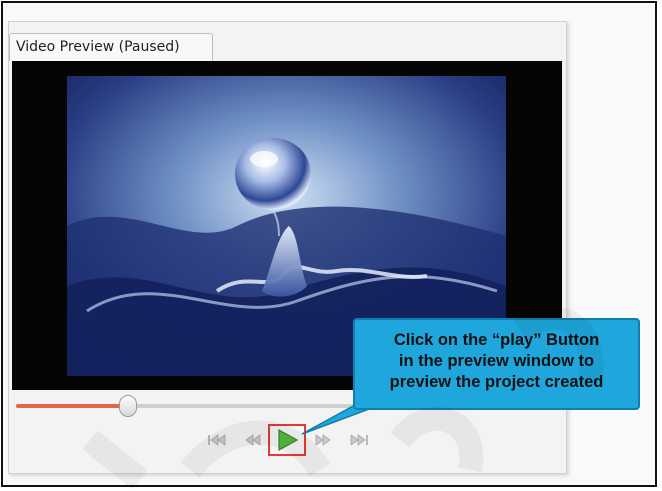 The width and height of the screenshot is (662, 491). What do you see at coordinates (496, 361) in the screenshot?
I see `callout-line-2: in the preview window to` at bounding box center [496, 361].